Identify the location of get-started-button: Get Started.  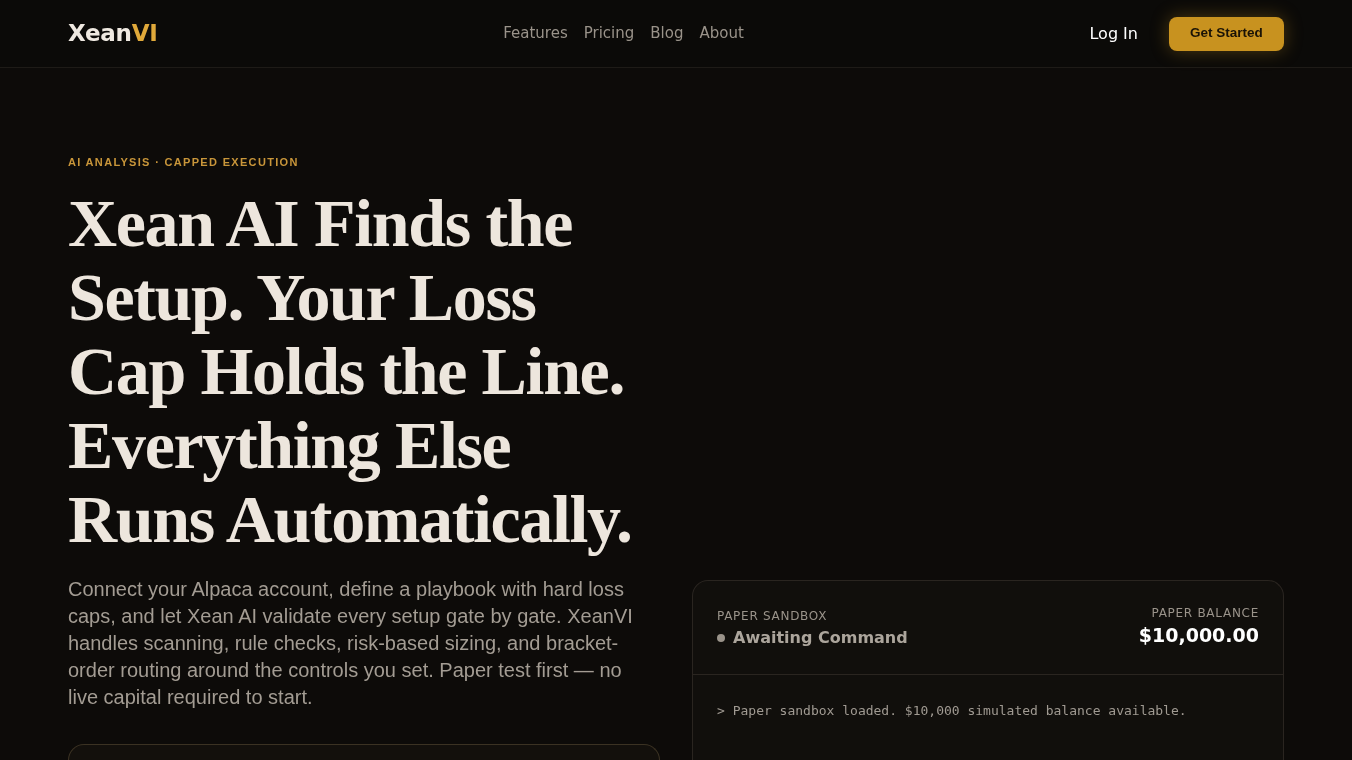
(1226, 33).